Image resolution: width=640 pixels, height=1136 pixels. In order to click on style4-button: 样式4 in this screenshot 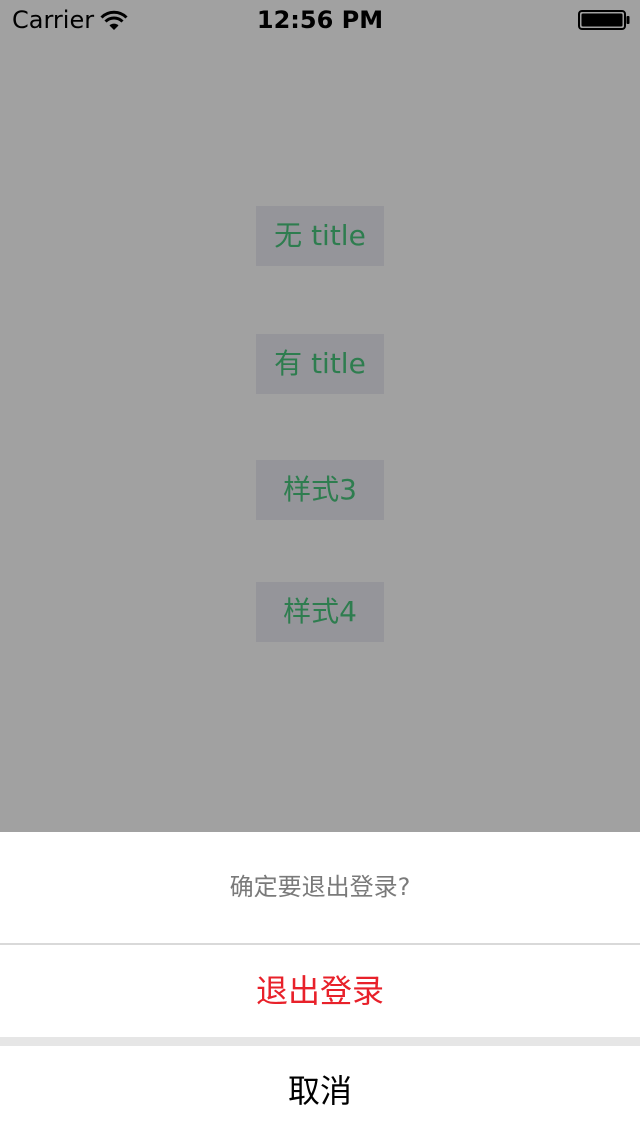, I will do `click(320, 612)`.